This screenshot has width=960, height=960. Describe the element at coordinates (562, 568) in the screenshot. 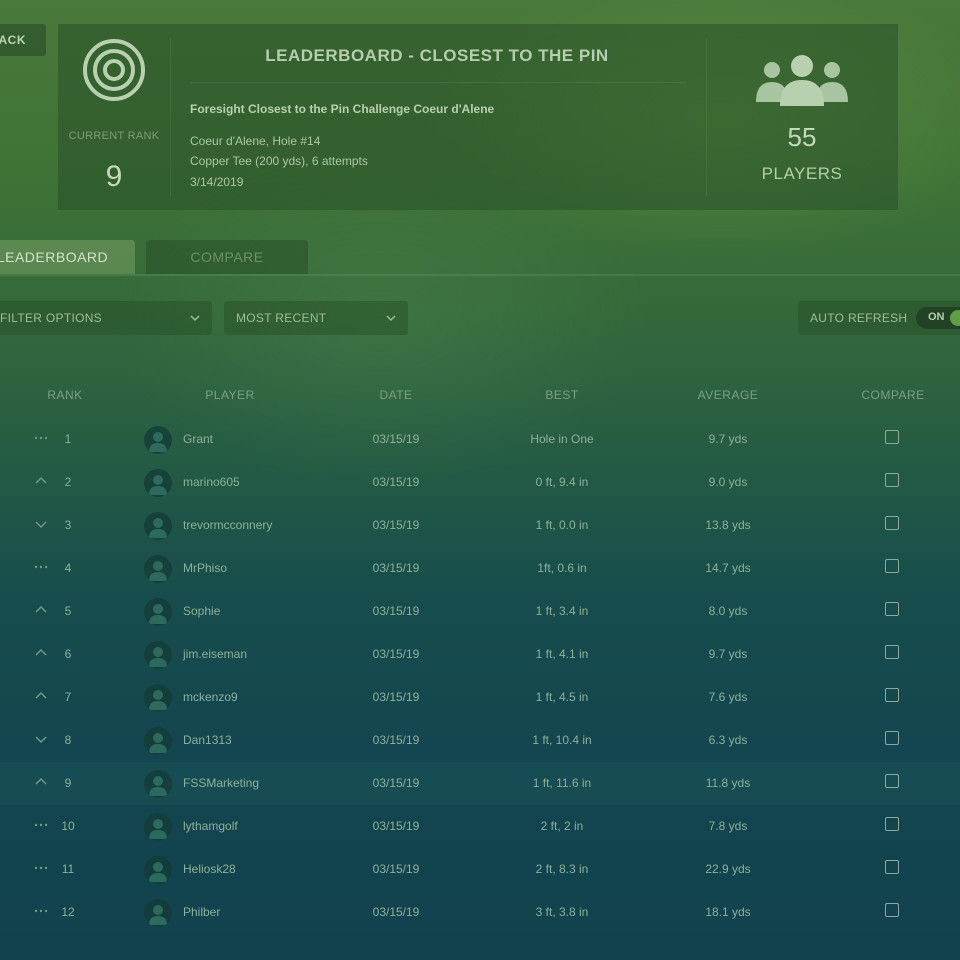

I see `best-cell: 1ft, 0.6 in` at that location.